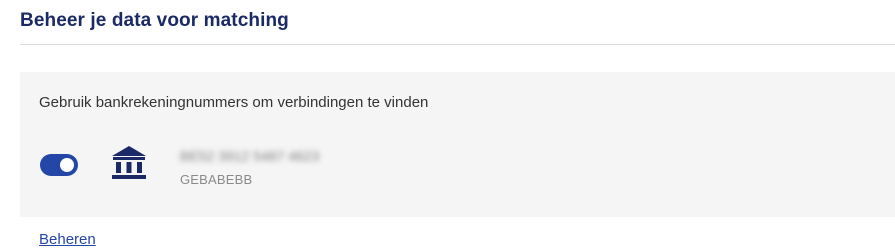 The width and height of the screenshot is (895, 252). I want to click on page-title: Beheer je data voor matching, so click(154, 20).